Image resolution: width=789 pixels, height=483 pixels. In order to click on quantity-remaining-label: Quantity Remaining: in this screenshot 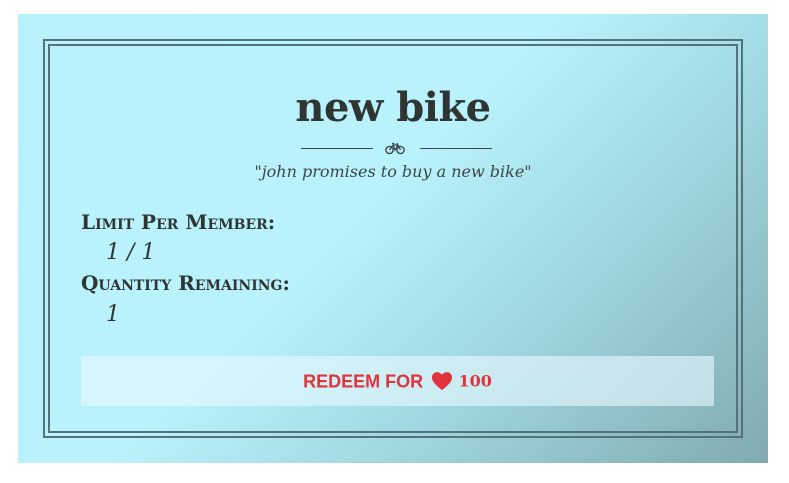, I will do `click(185, 283)`.